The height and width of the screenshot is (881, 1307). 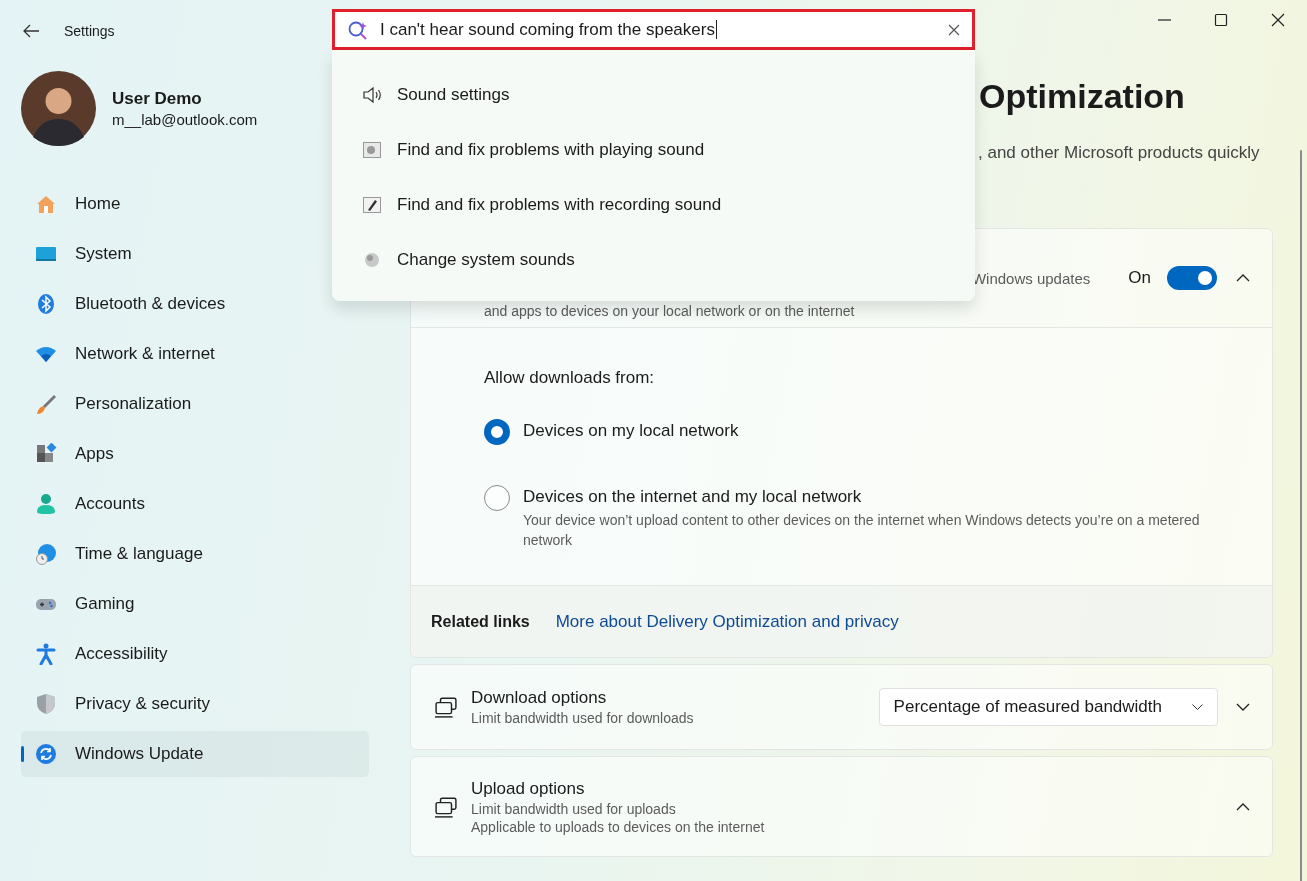 What do you see at coordinates (1301, 515) in the screenshot?
I see `scrollbar` at bounding box center [1301, 515].